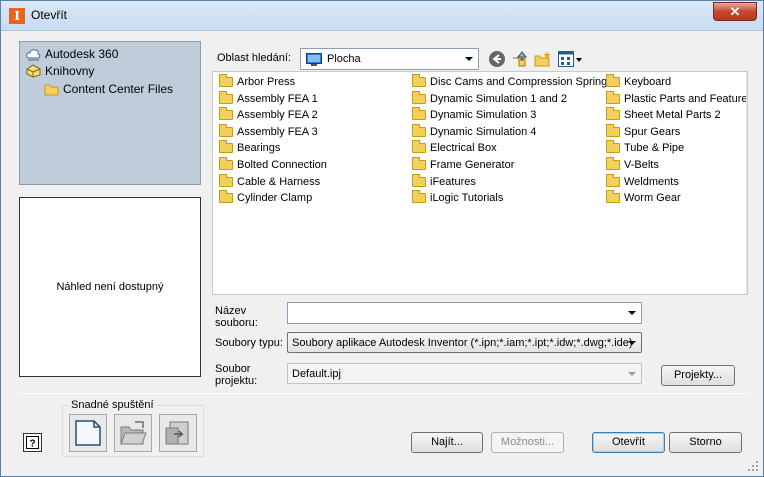 This screenshot has height=477, width=764. Describe the element at coordinates (389, 59) in the screenshot. I see `look-in-dropdown: Plocha` at that location.